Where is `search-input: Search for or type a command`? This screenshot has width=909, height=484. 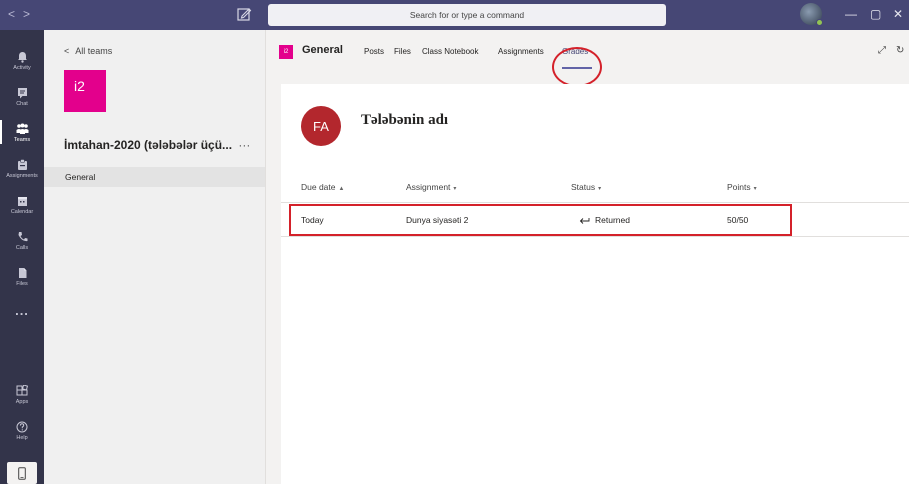
search-input: Search for or type a command is located at coordinates (467, 15).